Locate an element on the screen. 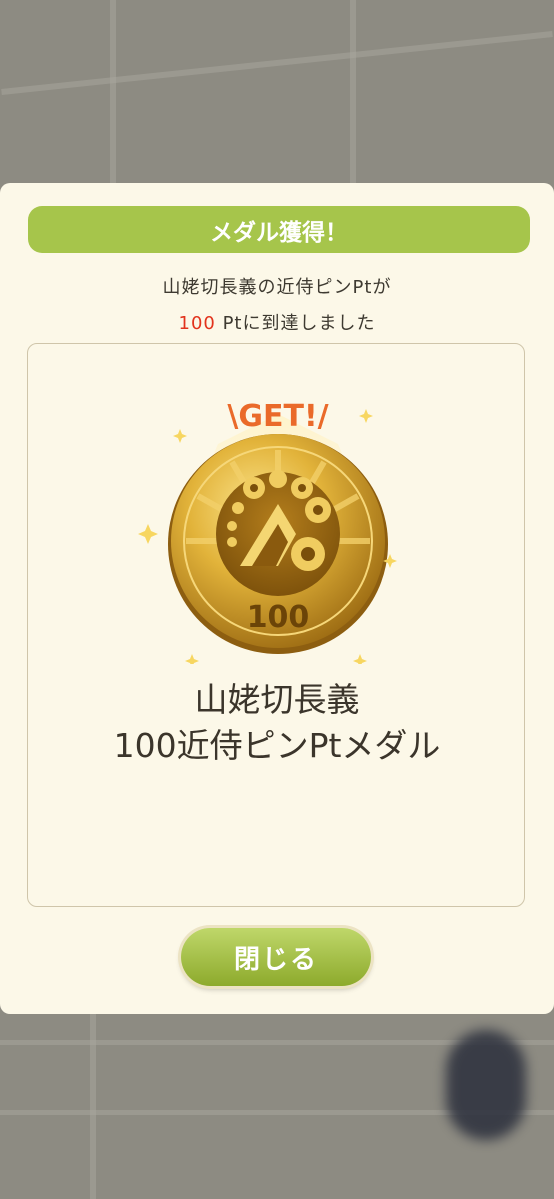 The height and width of the screenshot is (1199, 554). medal-graphic: \GET!/ 100 is located at coordinates (278, 526).